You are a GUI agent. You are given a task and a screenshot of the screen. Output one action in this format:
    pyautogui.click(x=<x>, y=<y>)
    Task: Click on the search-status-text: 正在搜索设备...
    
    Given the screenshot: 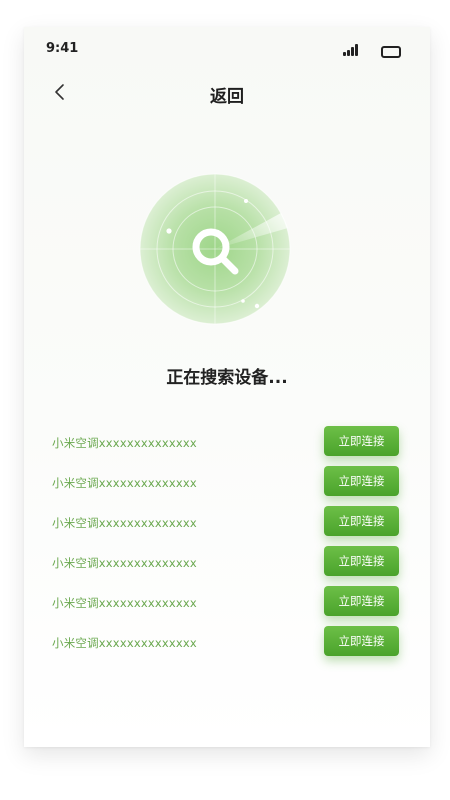 What is the action you would take?
    pyautogui.click(x=227, y=378)
    